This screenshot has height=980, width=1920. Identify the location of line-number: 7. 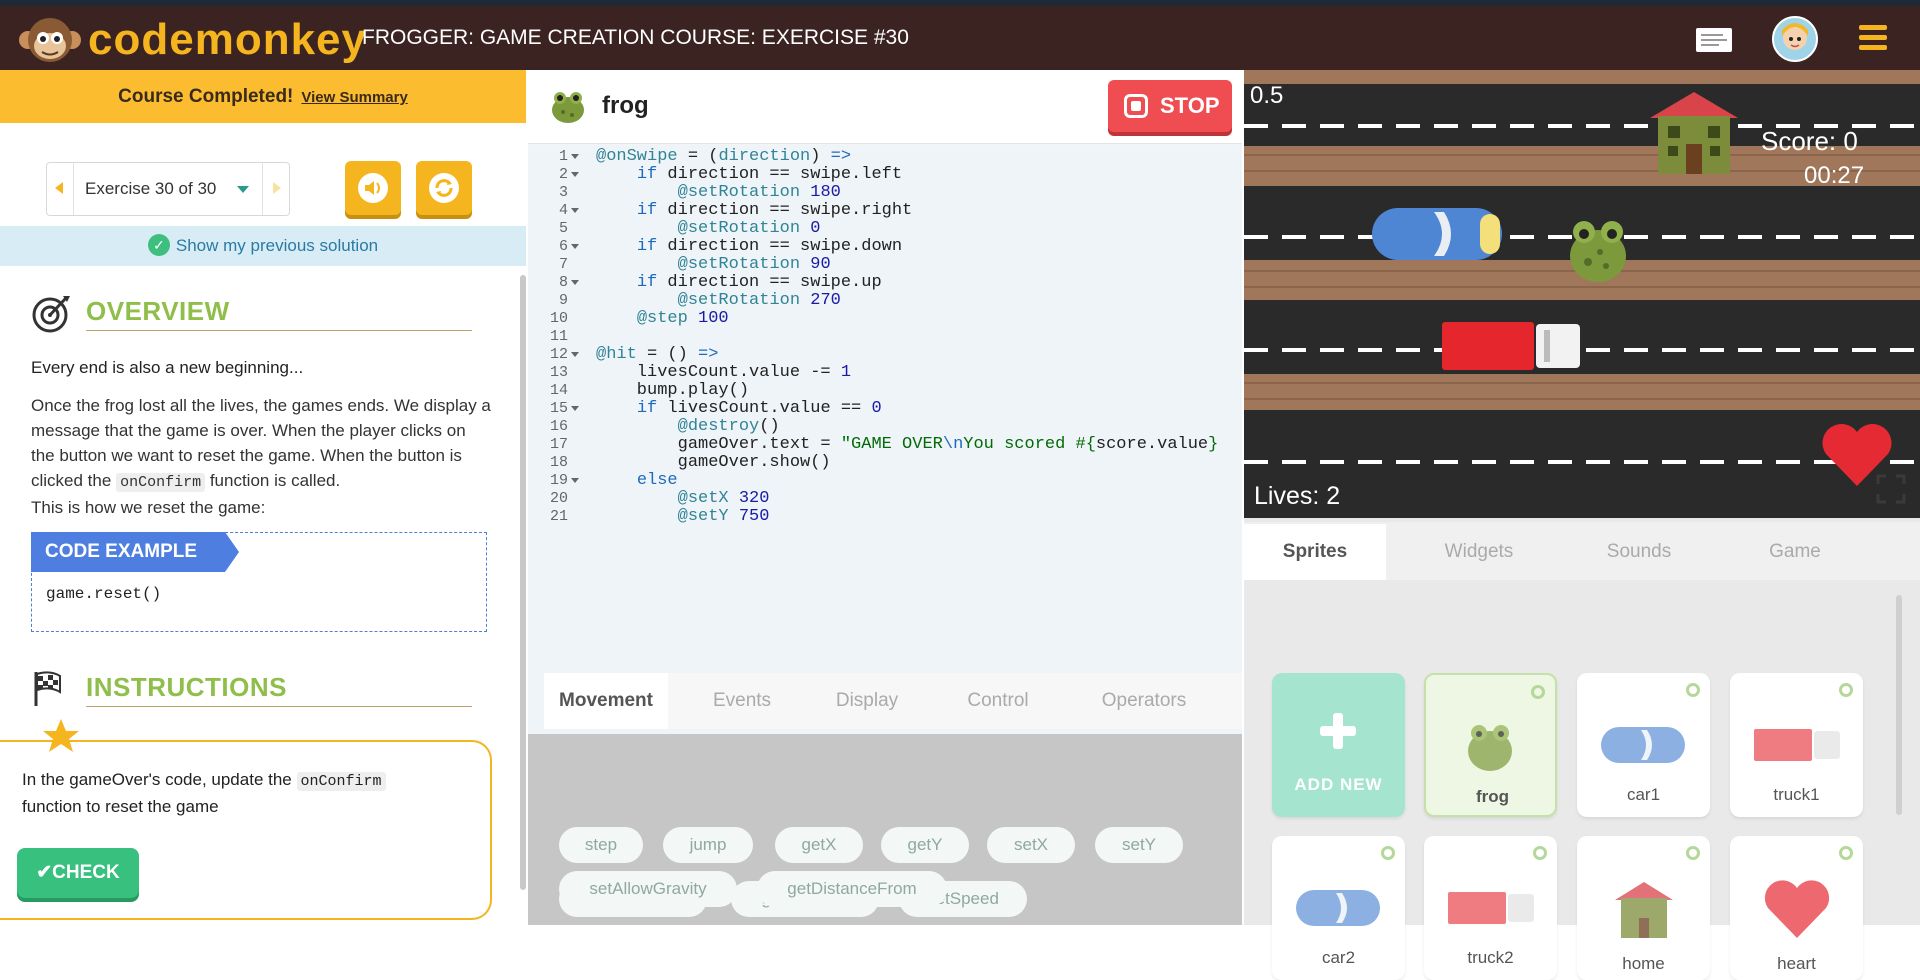
(563, 264).